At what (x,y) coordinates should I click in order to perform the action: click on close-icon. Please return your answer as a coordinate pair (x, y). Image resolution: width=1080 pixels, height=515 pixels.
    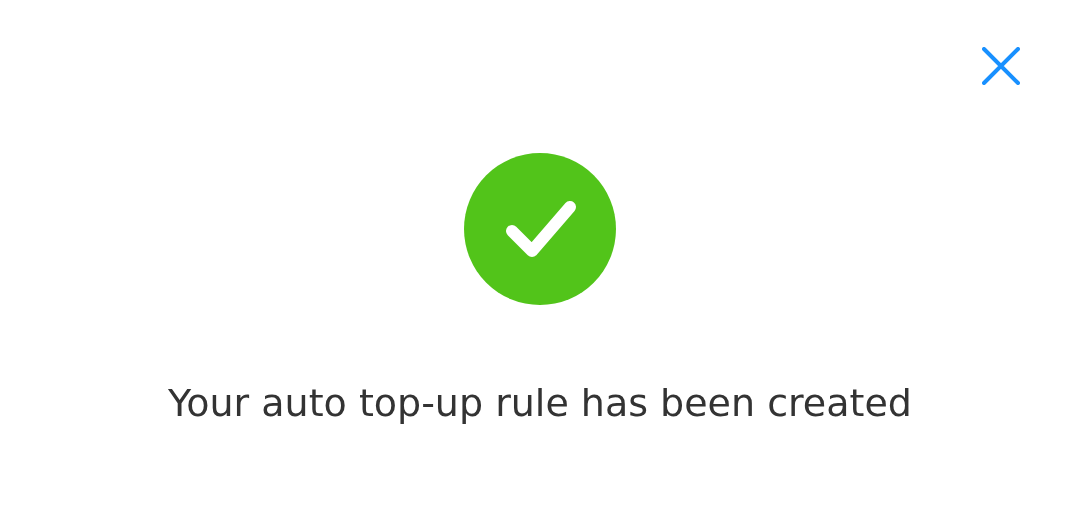
    Looking at the image, I should click on (1001, 66).